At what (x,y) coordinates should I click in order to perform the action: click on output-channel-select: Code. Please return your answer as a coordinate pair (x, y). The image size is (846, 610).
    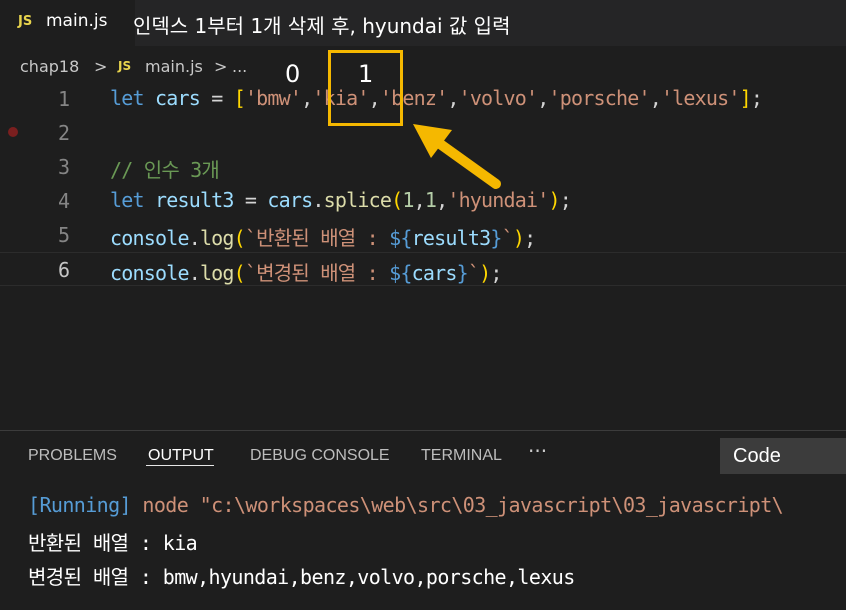
    Looking at the image, I should click on (783, 456).